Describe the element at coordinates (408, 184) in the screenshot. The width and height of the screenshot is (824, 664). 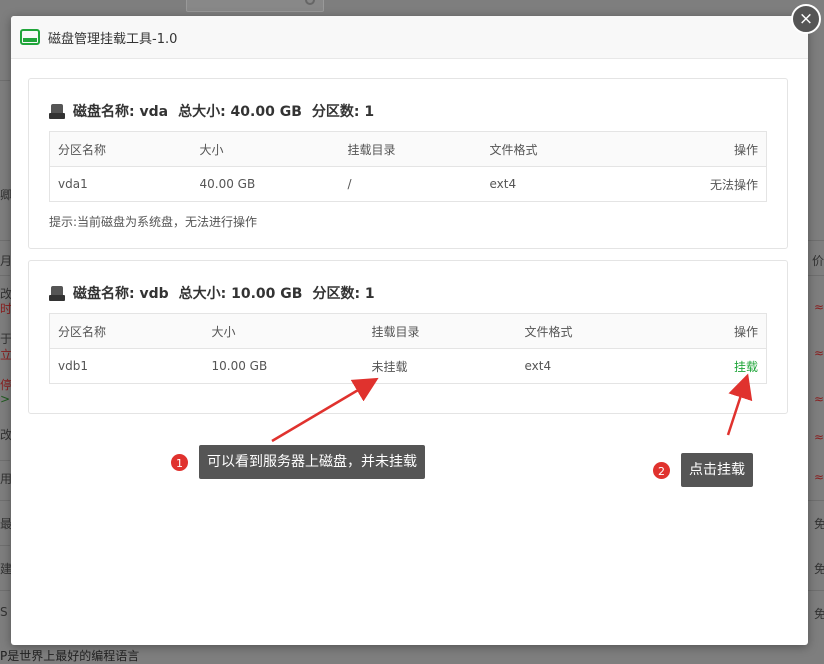
I see `table-row: vda1 40.00 GB / ext4 无法操作` at that location.